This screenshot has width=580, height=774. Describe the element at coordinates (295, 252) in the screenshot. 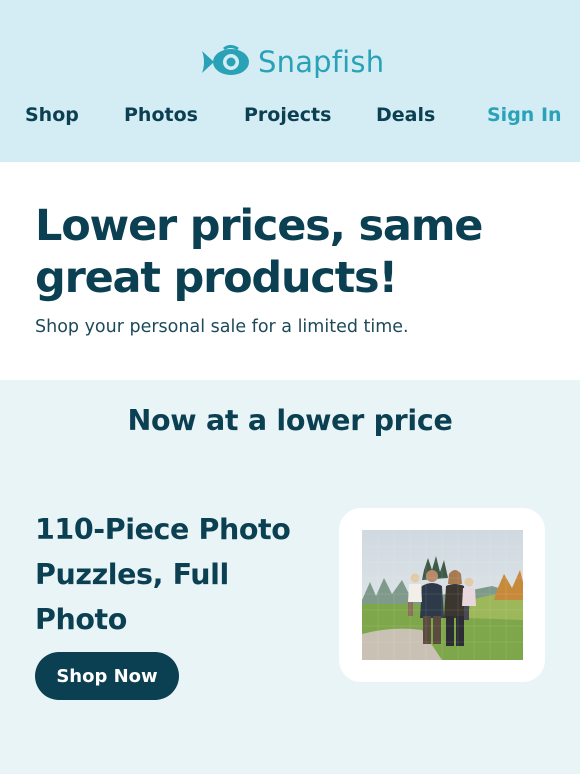

I see `hero-title: Lower prices, same great products!` at that location.